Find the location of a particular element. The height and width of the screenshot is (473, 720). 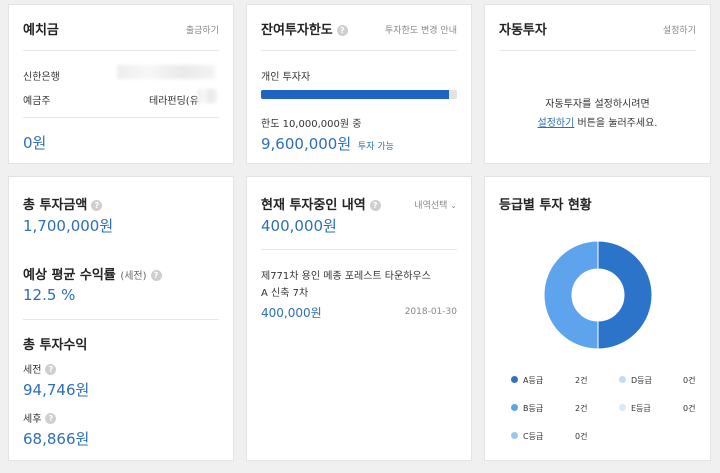

aftertax-row: 세후? is located at coordinates (40, 417).